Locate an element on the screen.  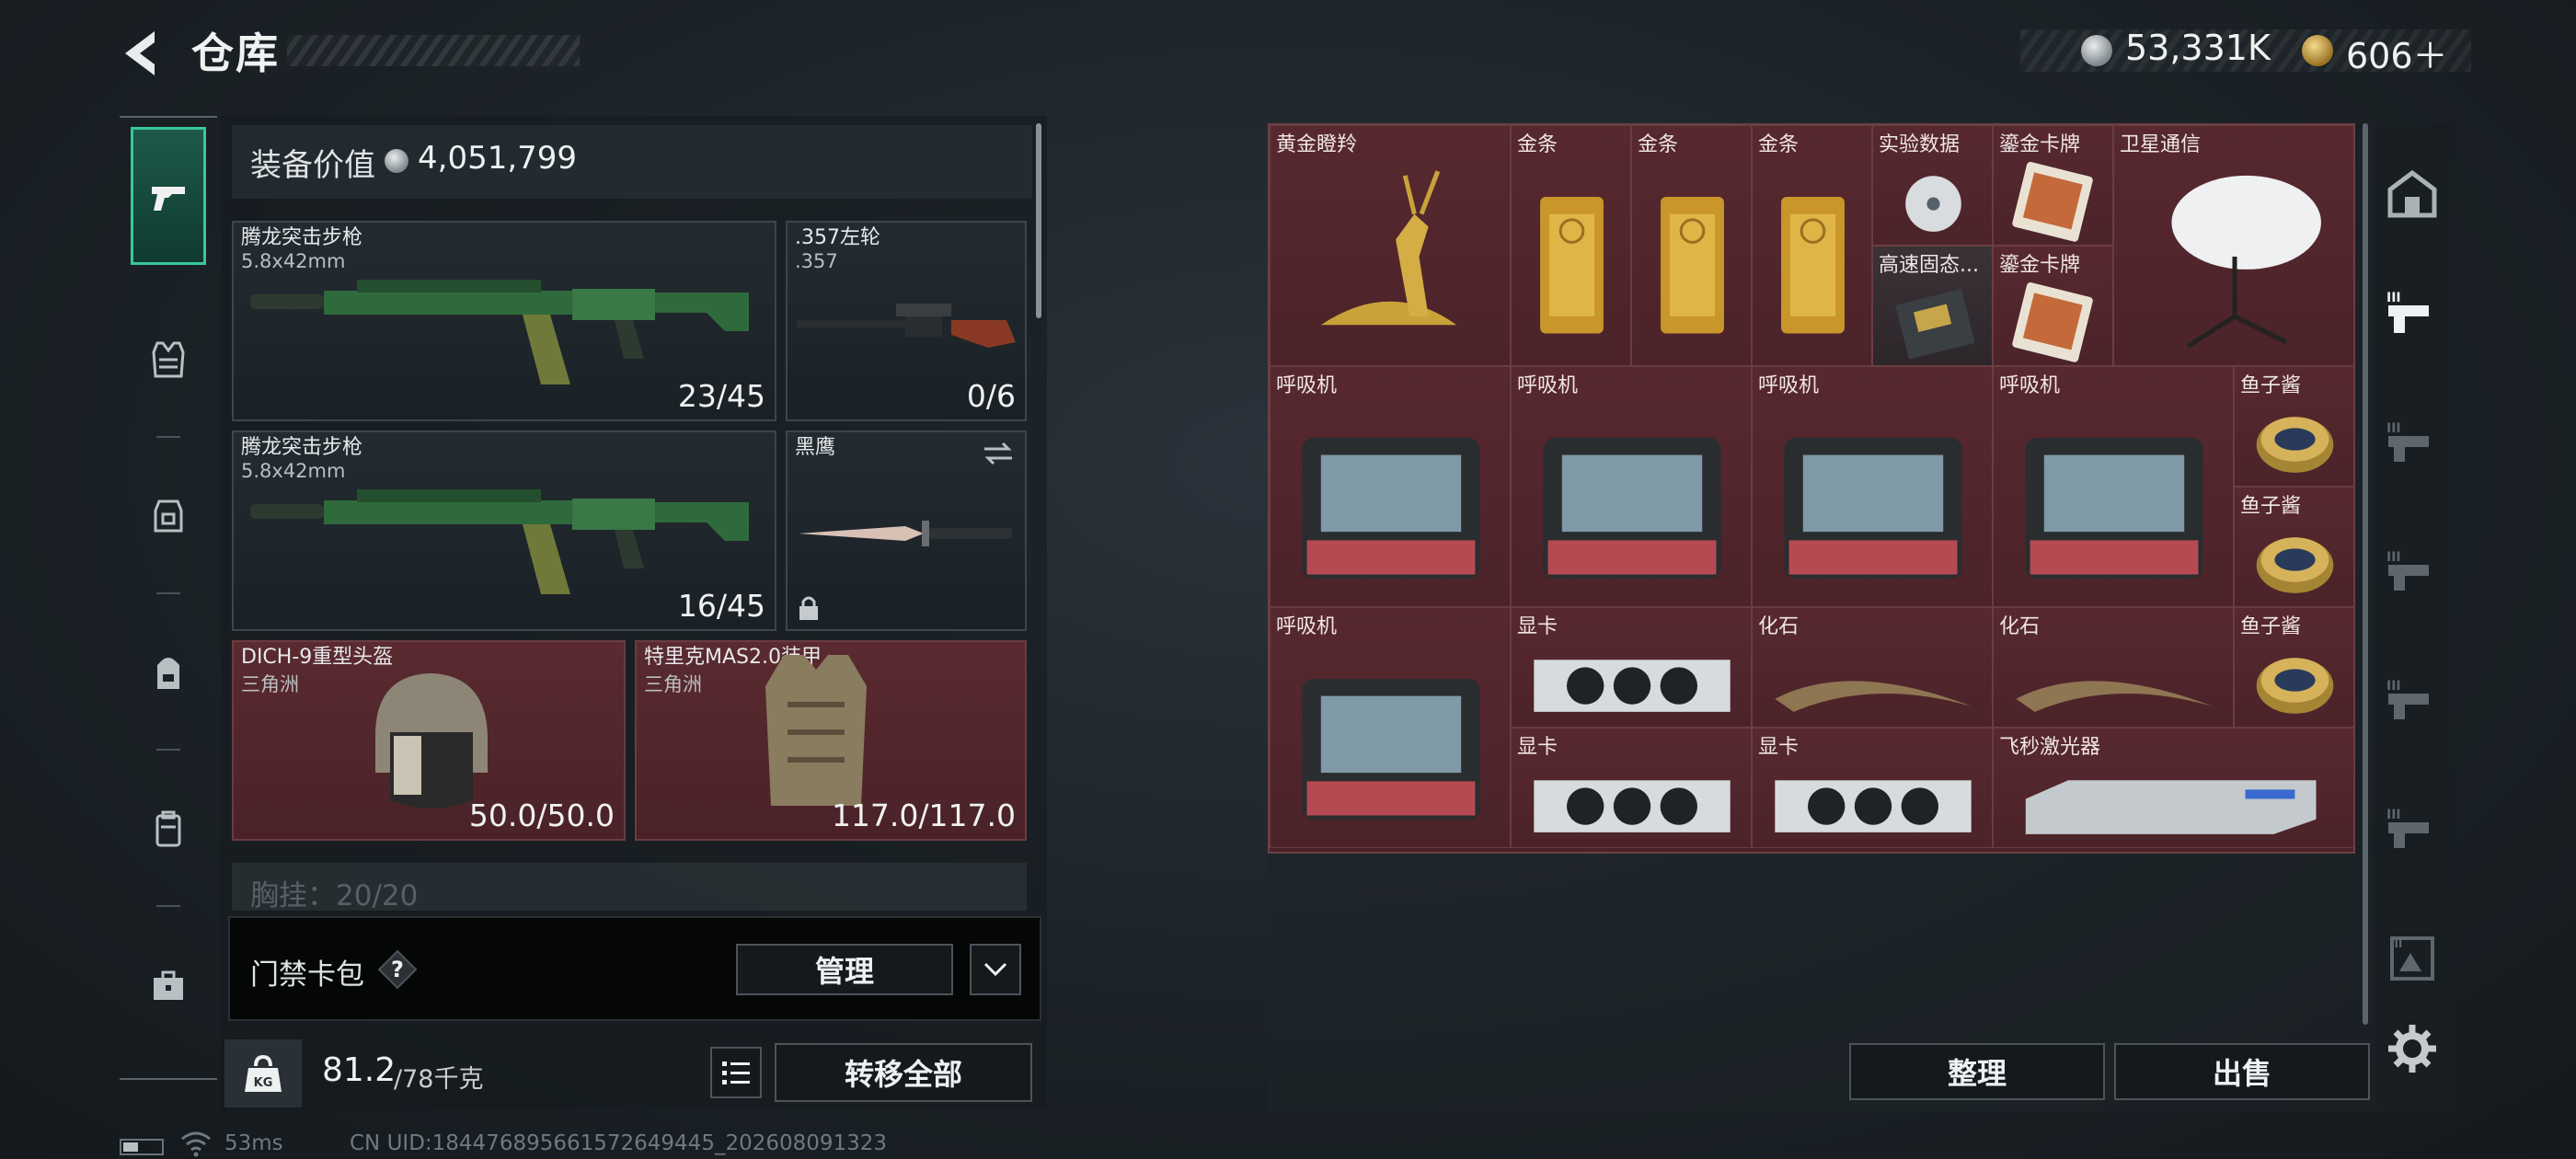
storage-tab-3: III is located at coordinates (2412, 443).